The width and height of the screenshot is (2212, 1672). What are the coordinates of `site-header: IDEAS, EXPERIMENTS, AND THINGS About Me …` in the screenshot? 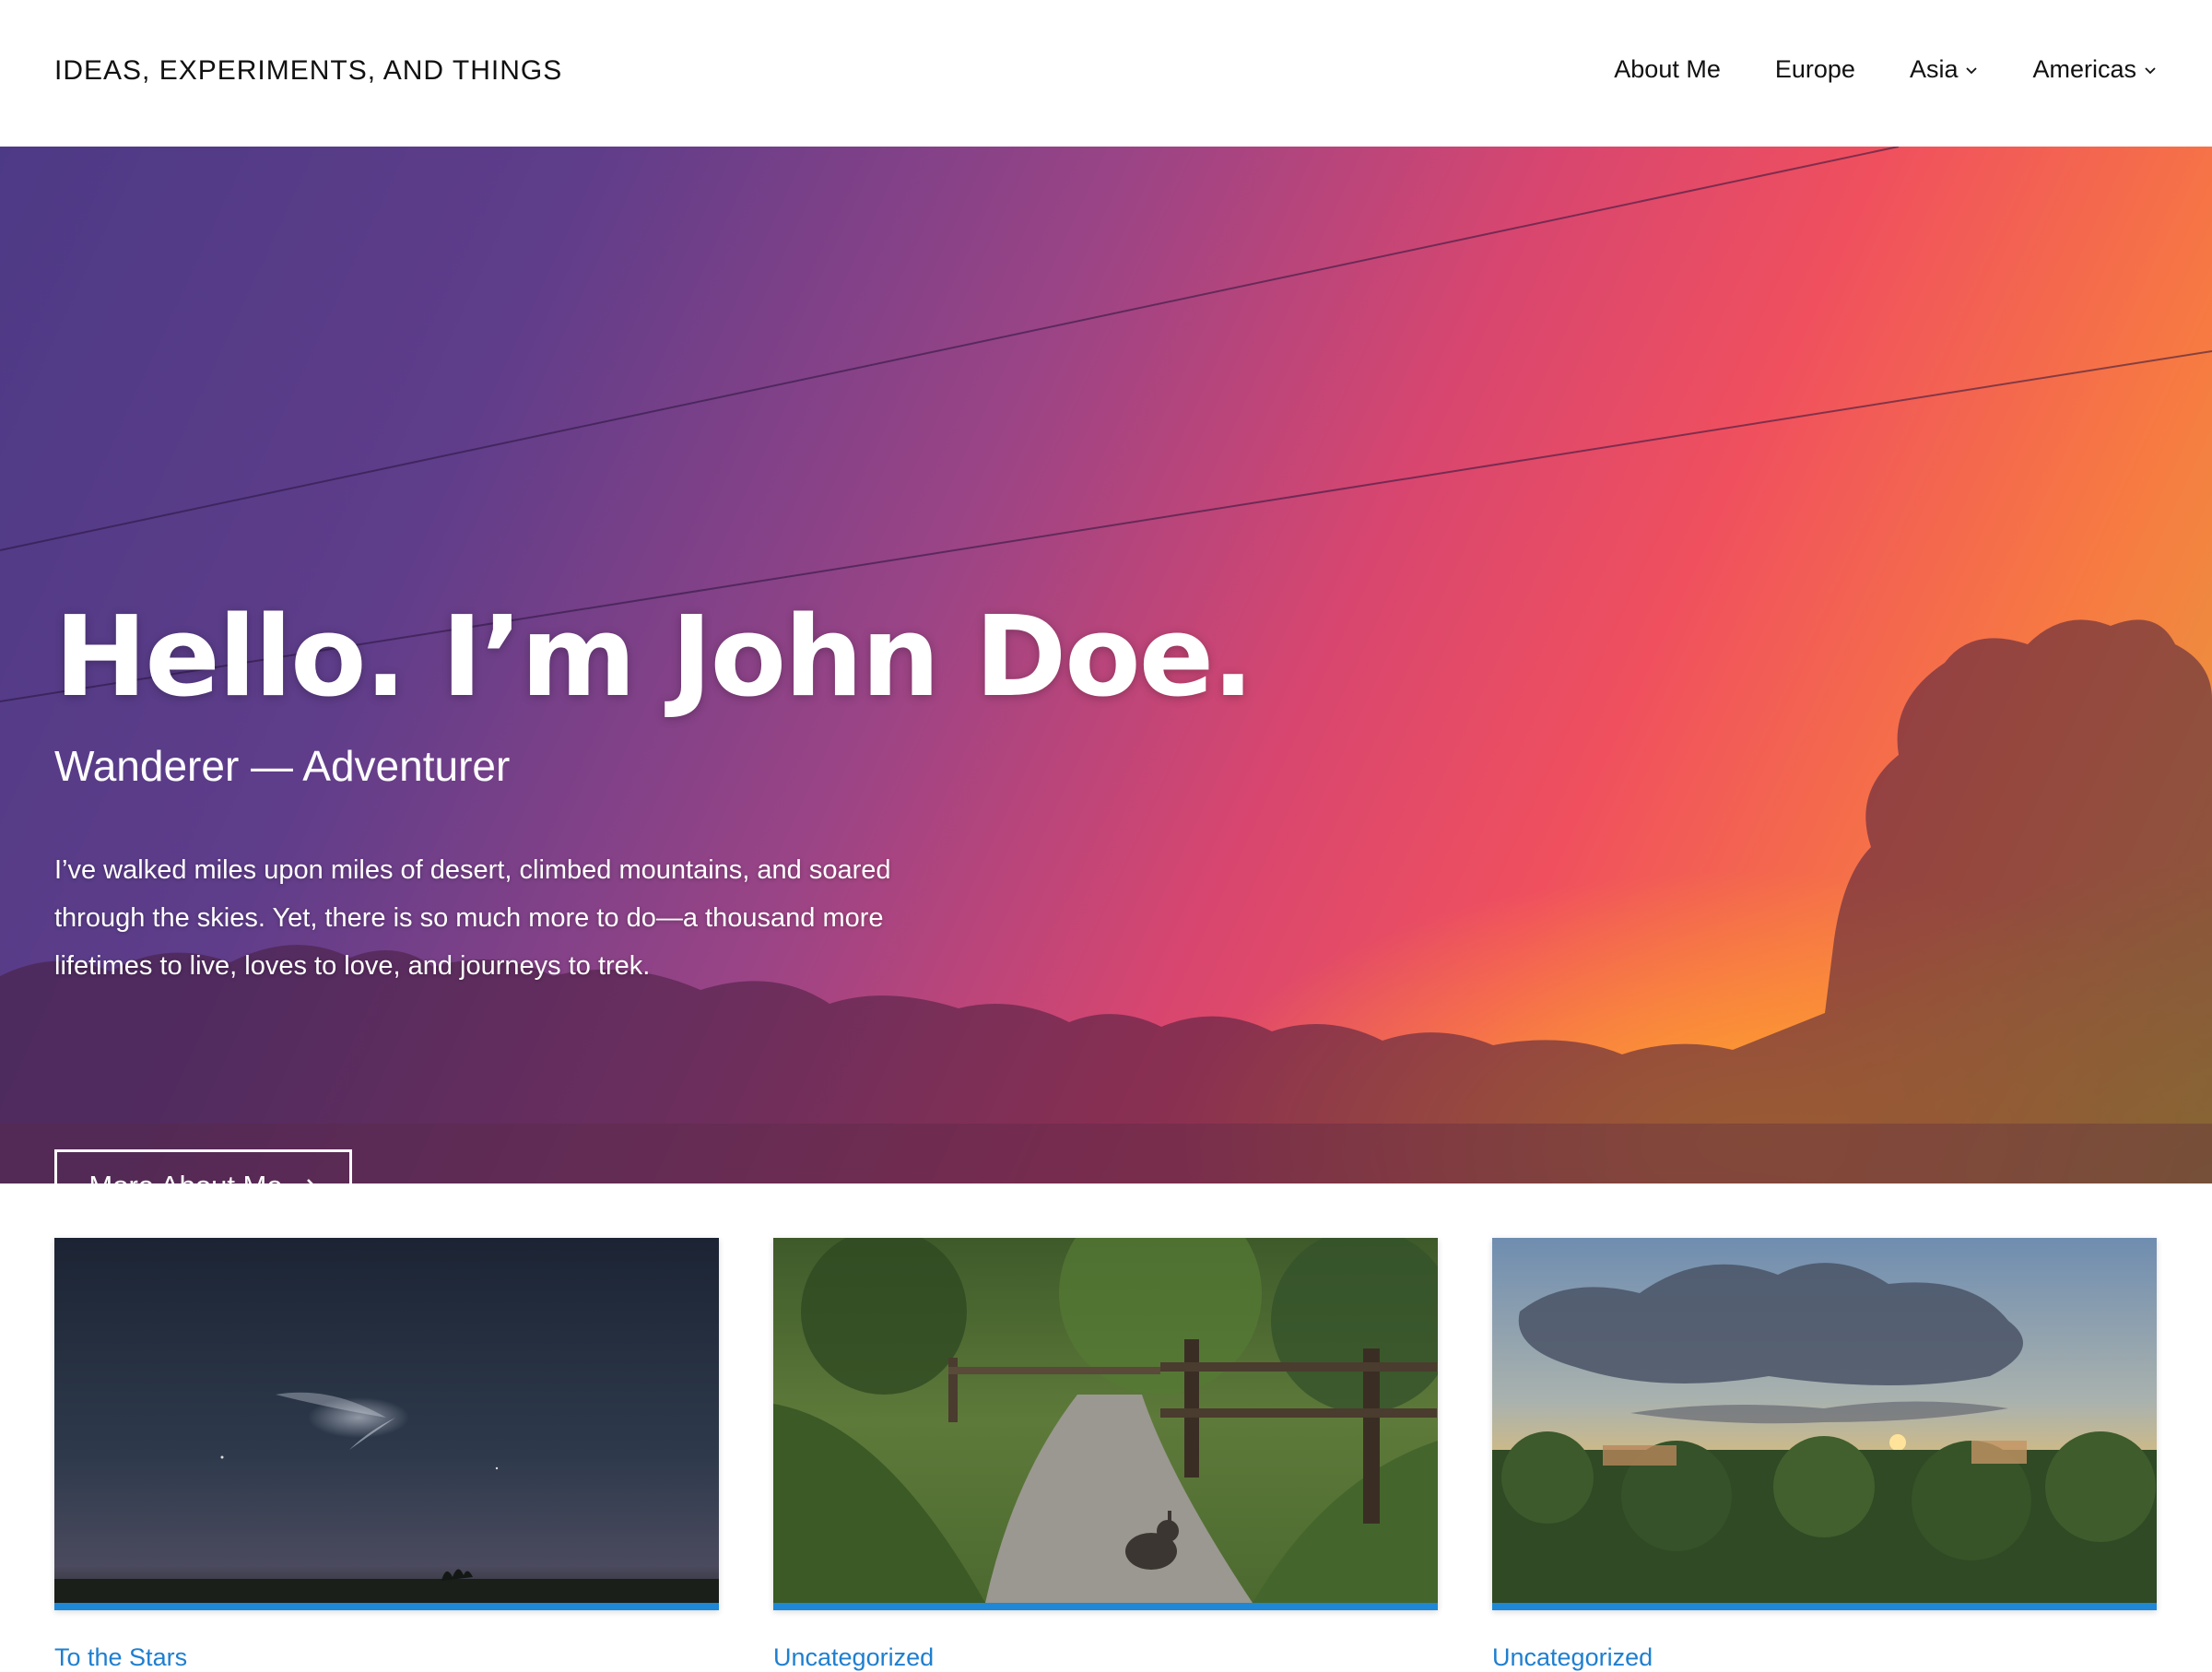 It's located at (1106, 73).